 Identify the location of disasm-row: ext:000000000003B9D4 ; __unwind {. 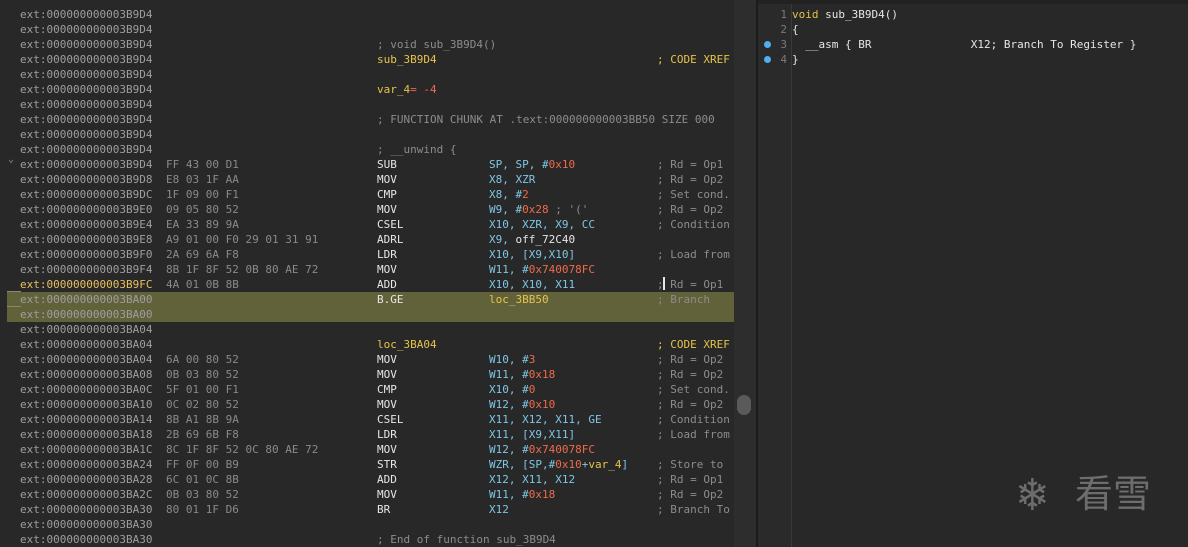
(367, 149).